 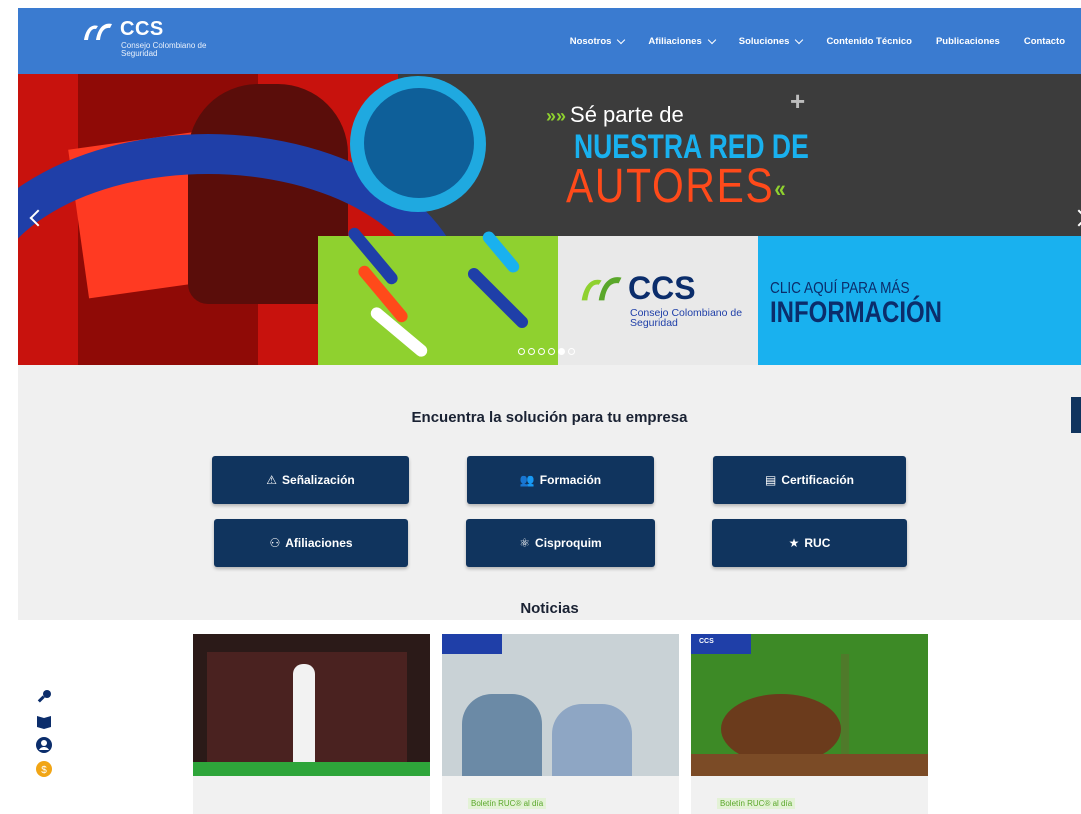 What do you see at coordinates (275, 543) in the screenshot?
I see `handshake-icon: ⚇` at bounding box center [275, 543].